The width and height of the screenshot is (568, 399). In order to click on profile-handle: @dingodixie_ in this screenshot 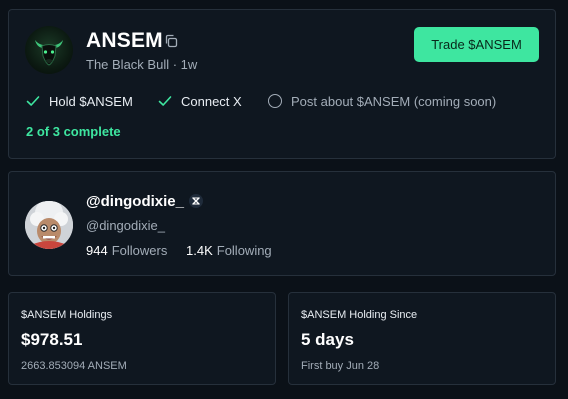, I will do `click(125, 225)`.